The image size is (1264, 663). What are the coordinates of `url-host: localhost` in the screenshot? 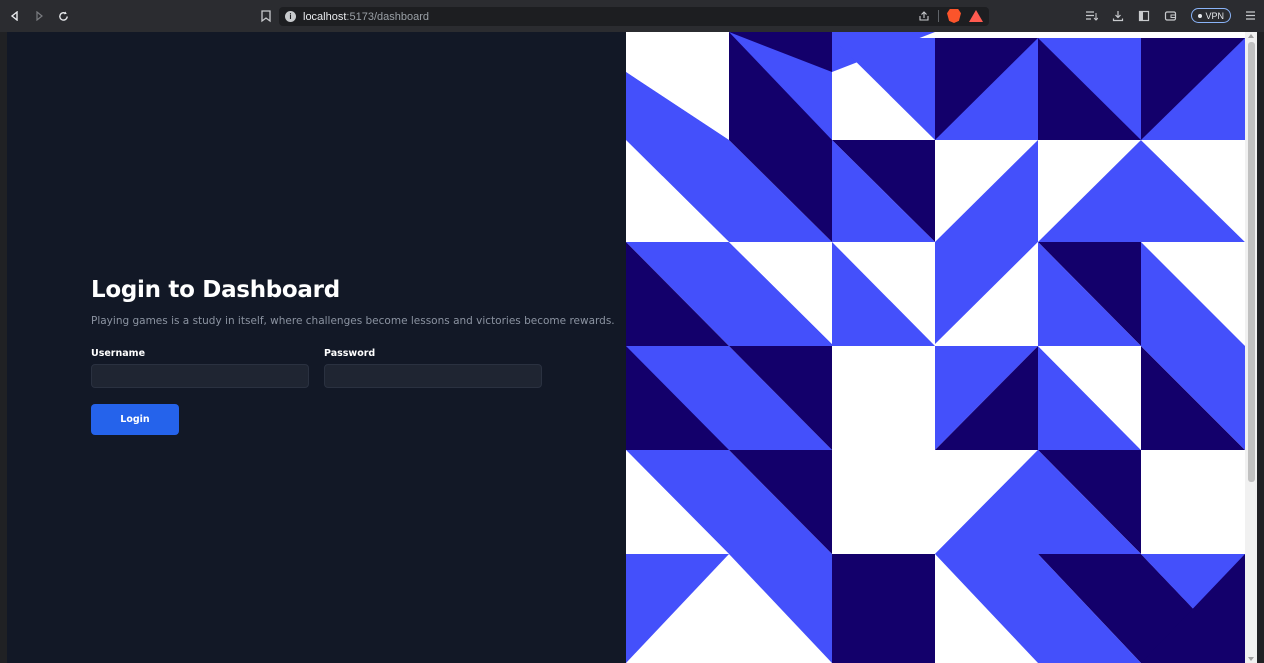 It's located at (325, 16).